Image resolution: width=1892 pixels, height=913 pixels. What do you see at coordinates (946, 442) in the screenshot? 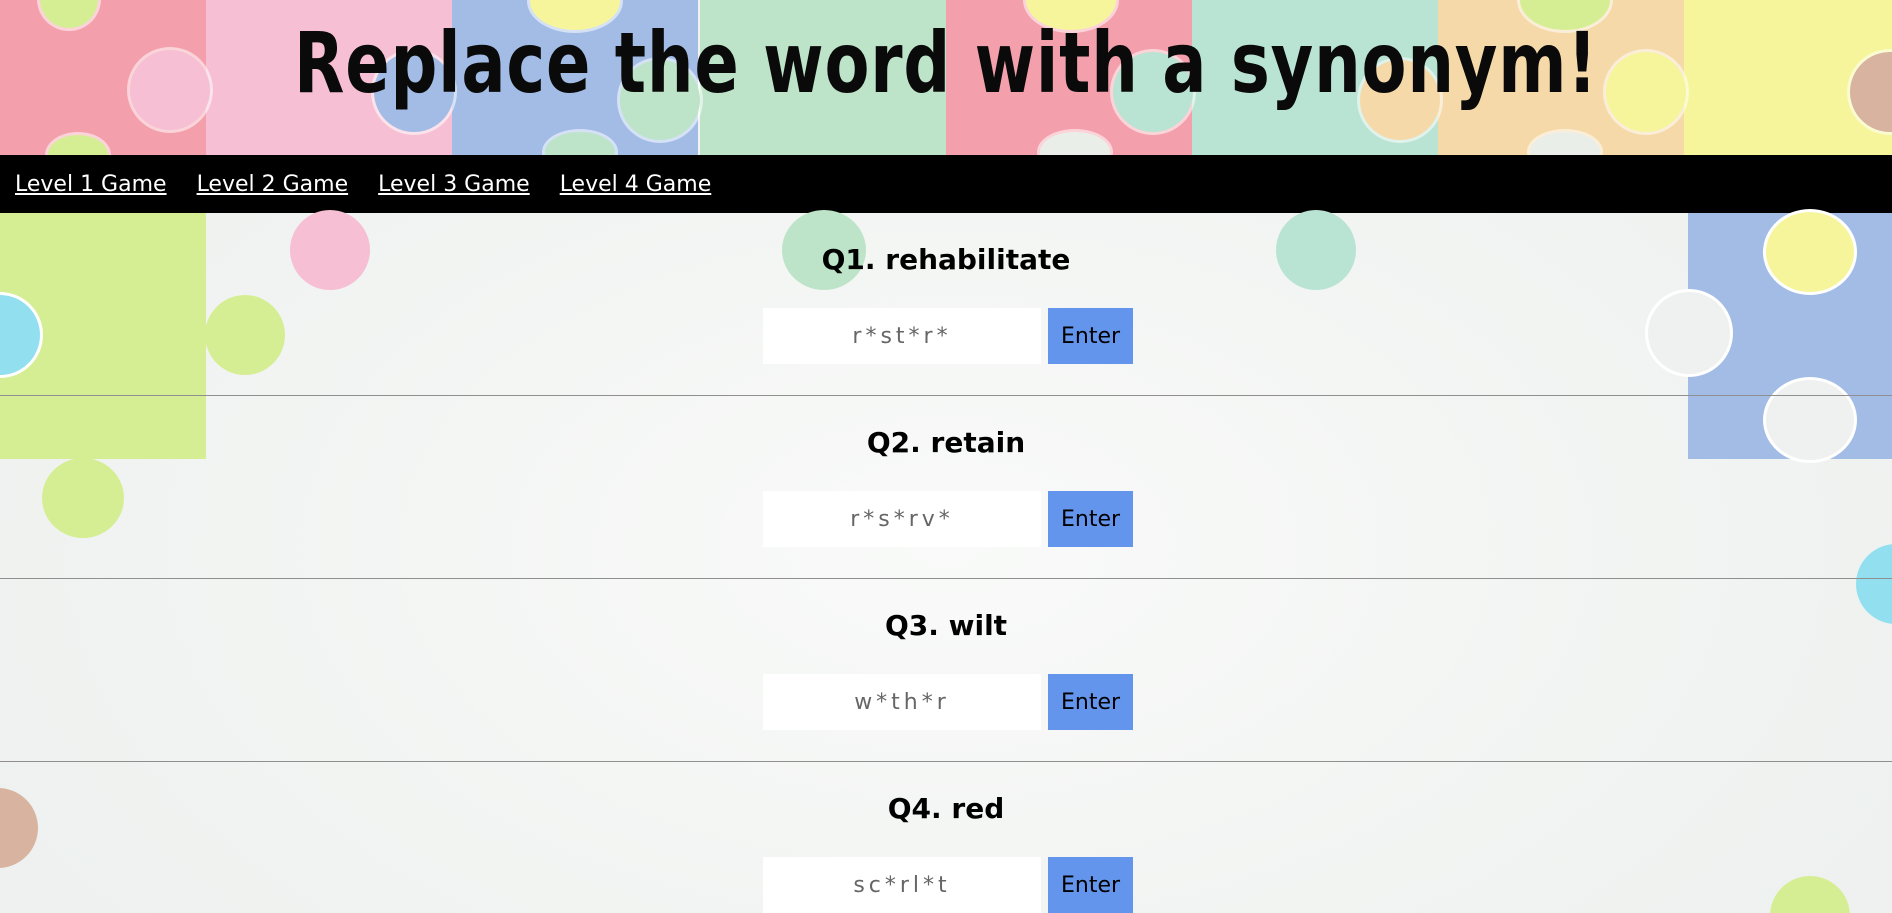
I see `question-title: Q2. retain` at bounding box center [946, 442].